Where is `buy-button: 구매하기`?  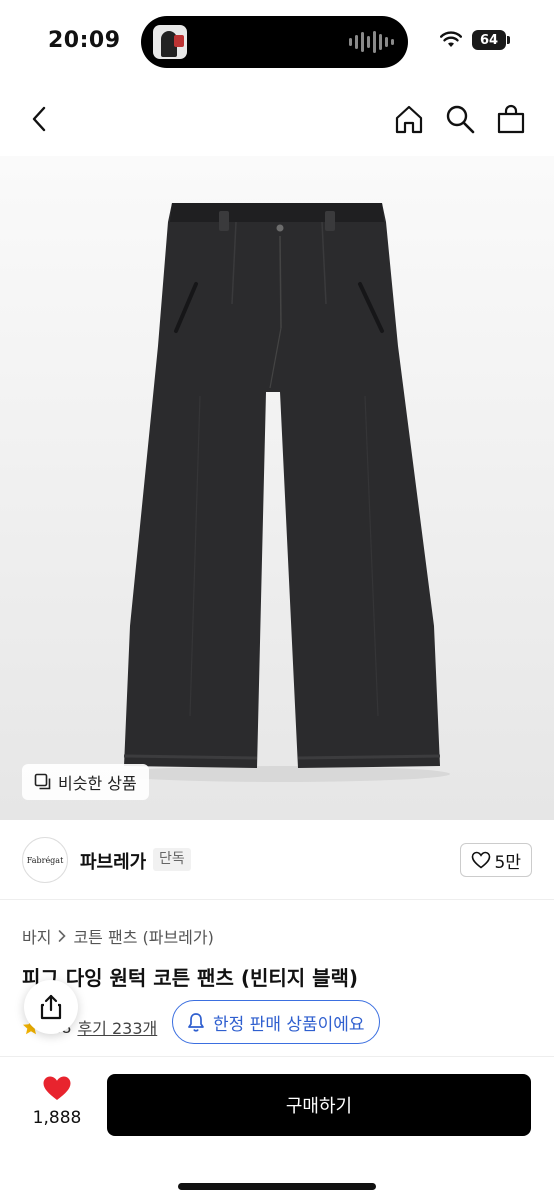
buy-button: 구매하기 is located at coordinates (319, 1105).